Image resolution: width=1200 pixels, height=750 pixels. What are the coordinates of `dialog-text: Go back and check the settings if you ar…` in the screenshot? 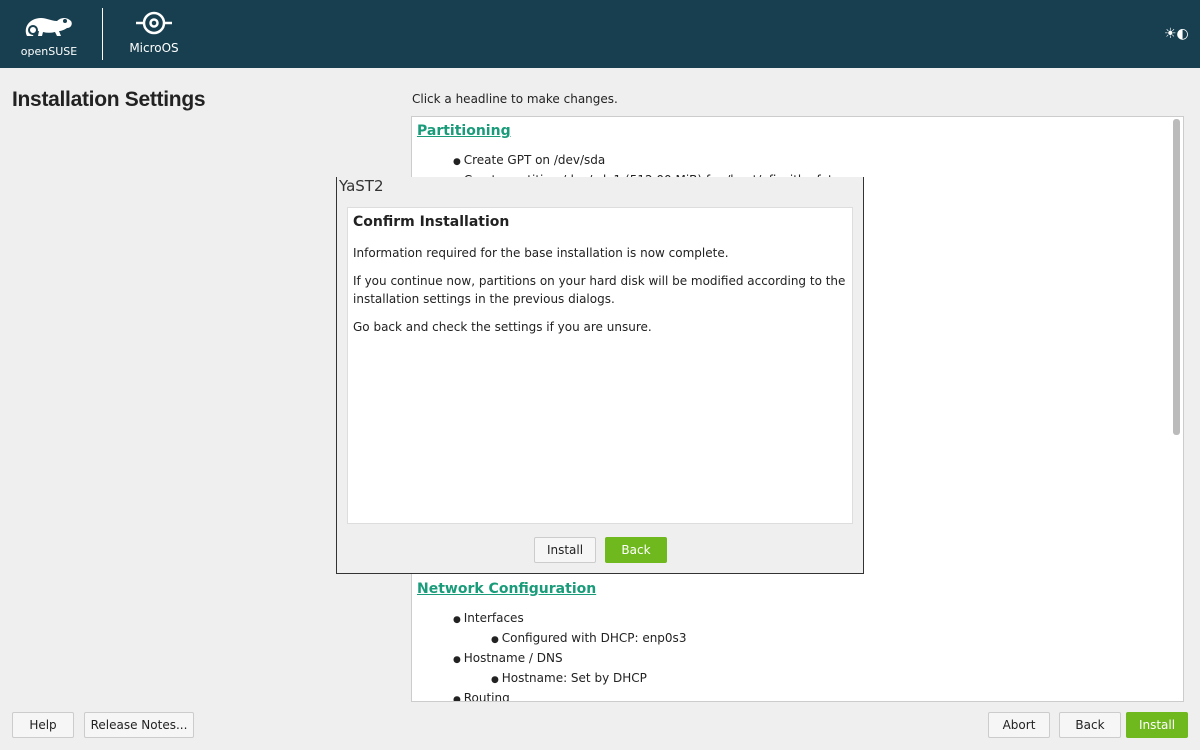 It's located at (502, 327).